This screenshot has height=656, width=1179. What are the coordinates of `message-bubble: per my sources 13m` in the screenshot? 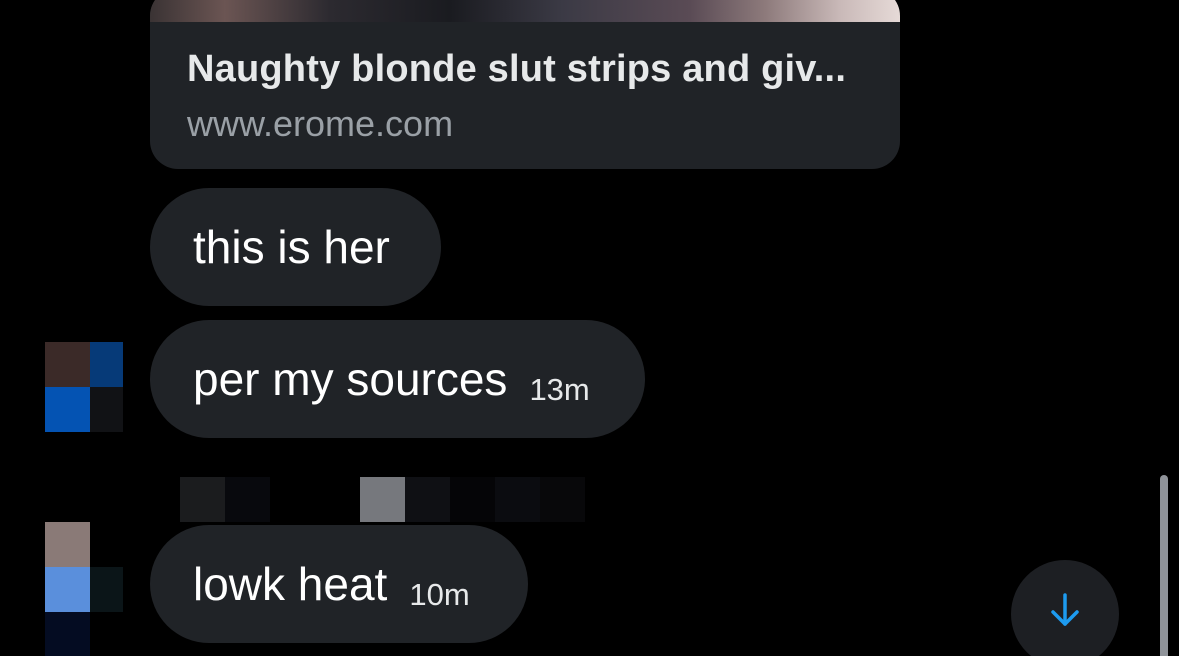 It's located at (397, 379).